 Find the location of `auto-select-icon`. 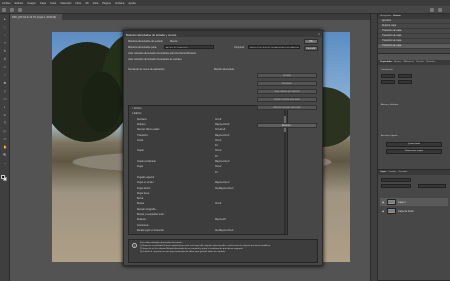

auto-select-icon is located at coordinates (20, 10).